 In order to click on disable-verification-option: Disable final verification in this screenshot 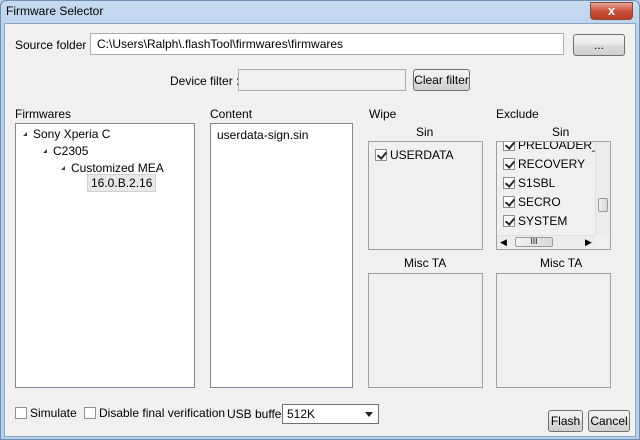, I will do `click(154, 413)`.